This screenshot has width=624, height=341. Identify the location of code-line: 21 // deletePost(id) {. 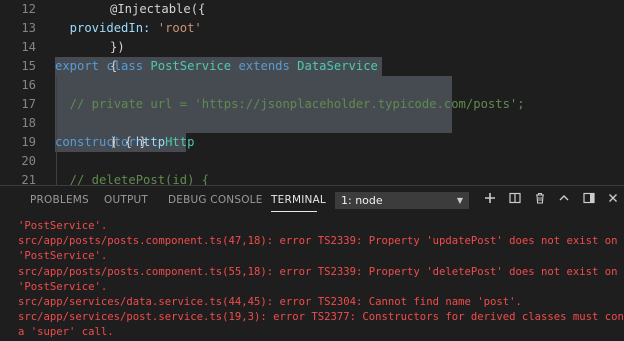
(312, 178).